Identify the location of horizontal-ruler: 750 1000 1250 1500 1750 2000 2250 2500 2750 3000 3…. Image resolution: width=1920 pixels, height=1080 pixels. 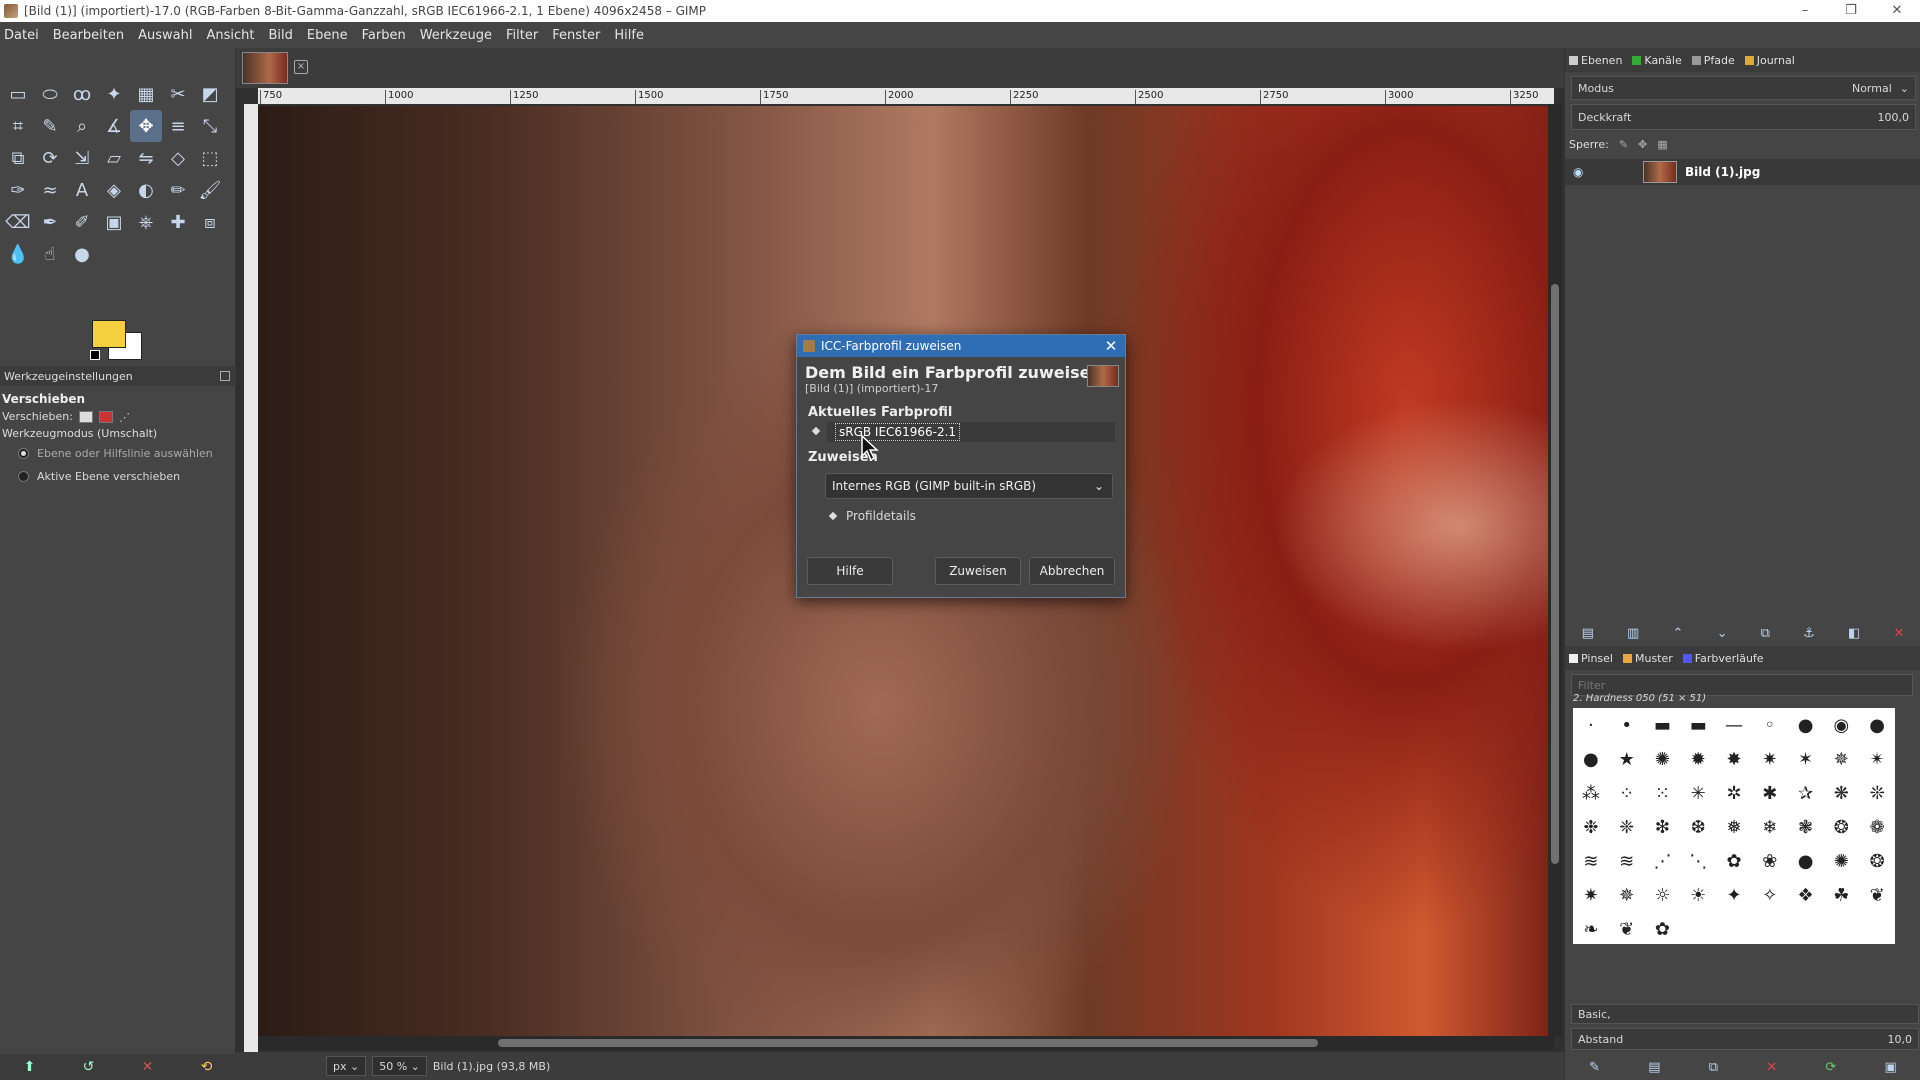
(906, 96).